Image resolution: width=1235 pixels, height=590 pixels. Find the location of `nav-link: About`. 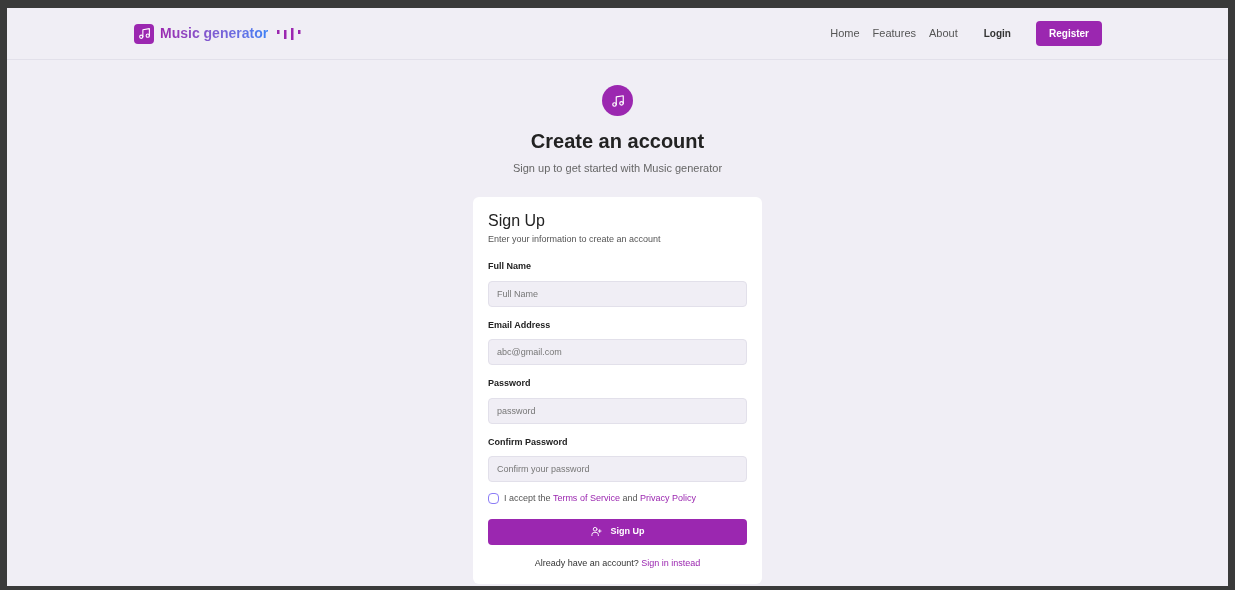

nav-link: About is located at coordinates (943, 33).